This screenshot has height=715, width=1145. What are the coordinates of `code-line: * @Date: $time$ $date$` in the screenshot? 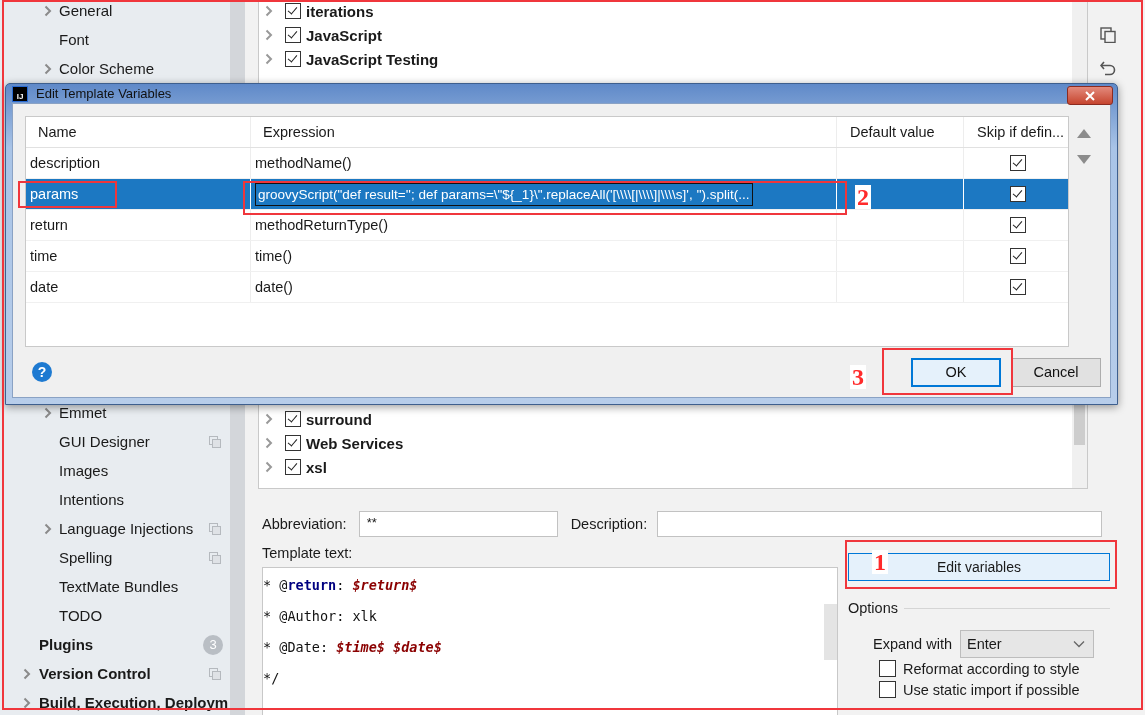 It's located at (353, 647).